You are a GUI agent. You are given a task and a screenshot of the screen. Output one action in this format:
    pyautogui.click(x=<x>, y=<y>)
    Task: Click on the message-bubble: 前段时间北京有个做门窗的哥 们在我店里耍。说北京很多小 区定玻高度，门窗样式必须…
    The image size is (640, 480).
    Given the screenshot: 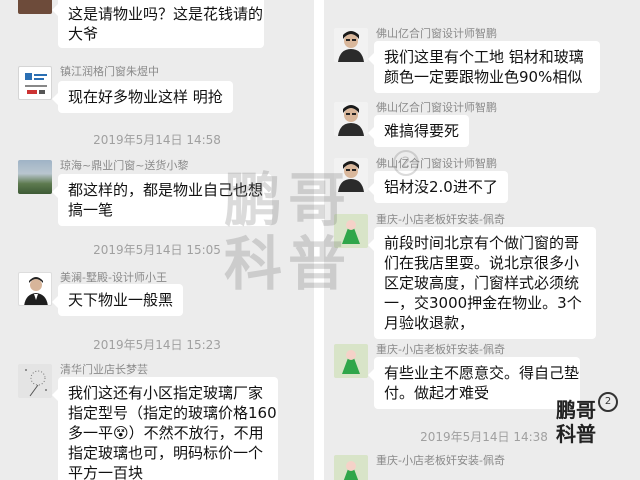 What is the action you would take?
    pyautogui.click(x=482, y=283)
    